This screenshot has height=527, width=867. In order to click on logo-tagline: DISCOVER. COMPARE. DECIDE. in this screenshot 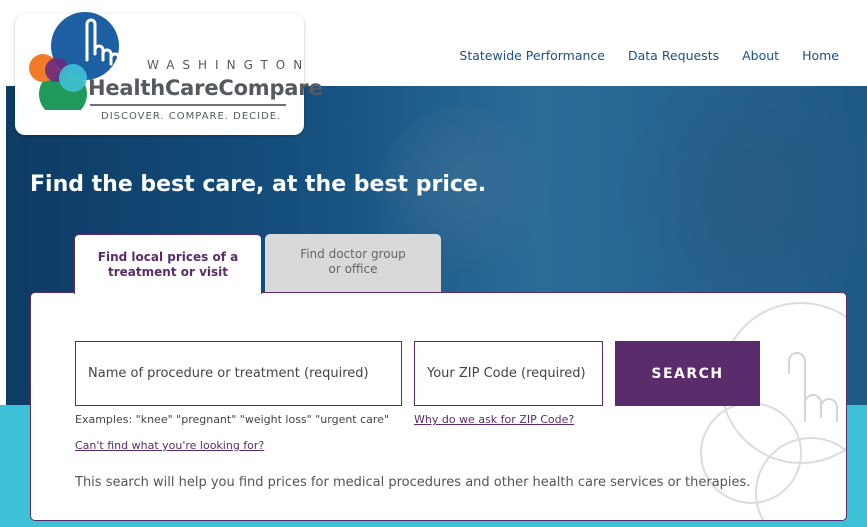, I will do `click(191, 116)`.